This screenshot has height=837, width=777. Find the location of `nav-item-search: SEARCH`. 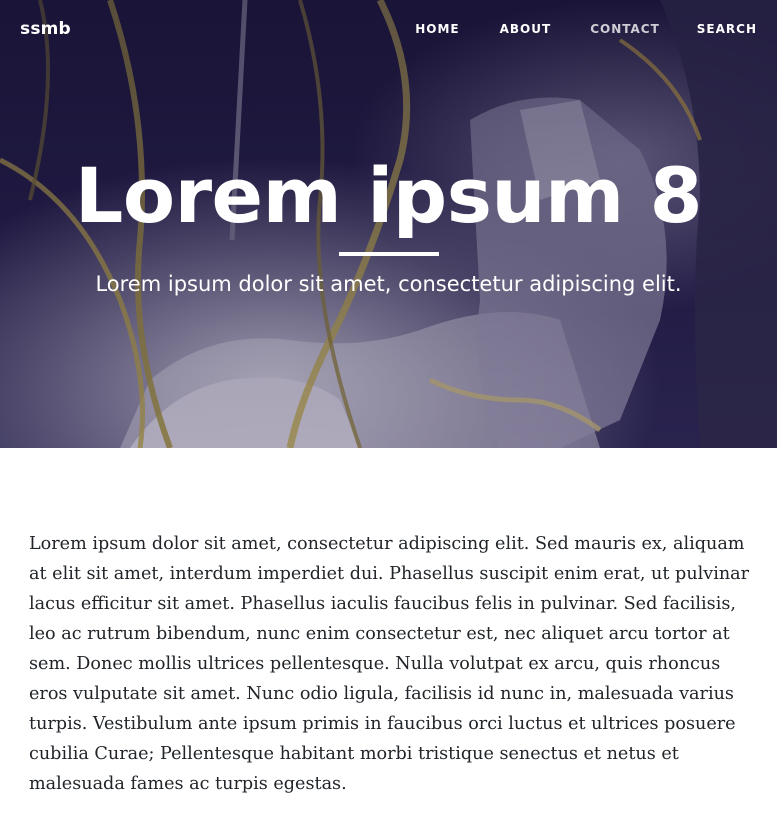

nav-item-search: SEARCH is located at coordinates (727, 29).